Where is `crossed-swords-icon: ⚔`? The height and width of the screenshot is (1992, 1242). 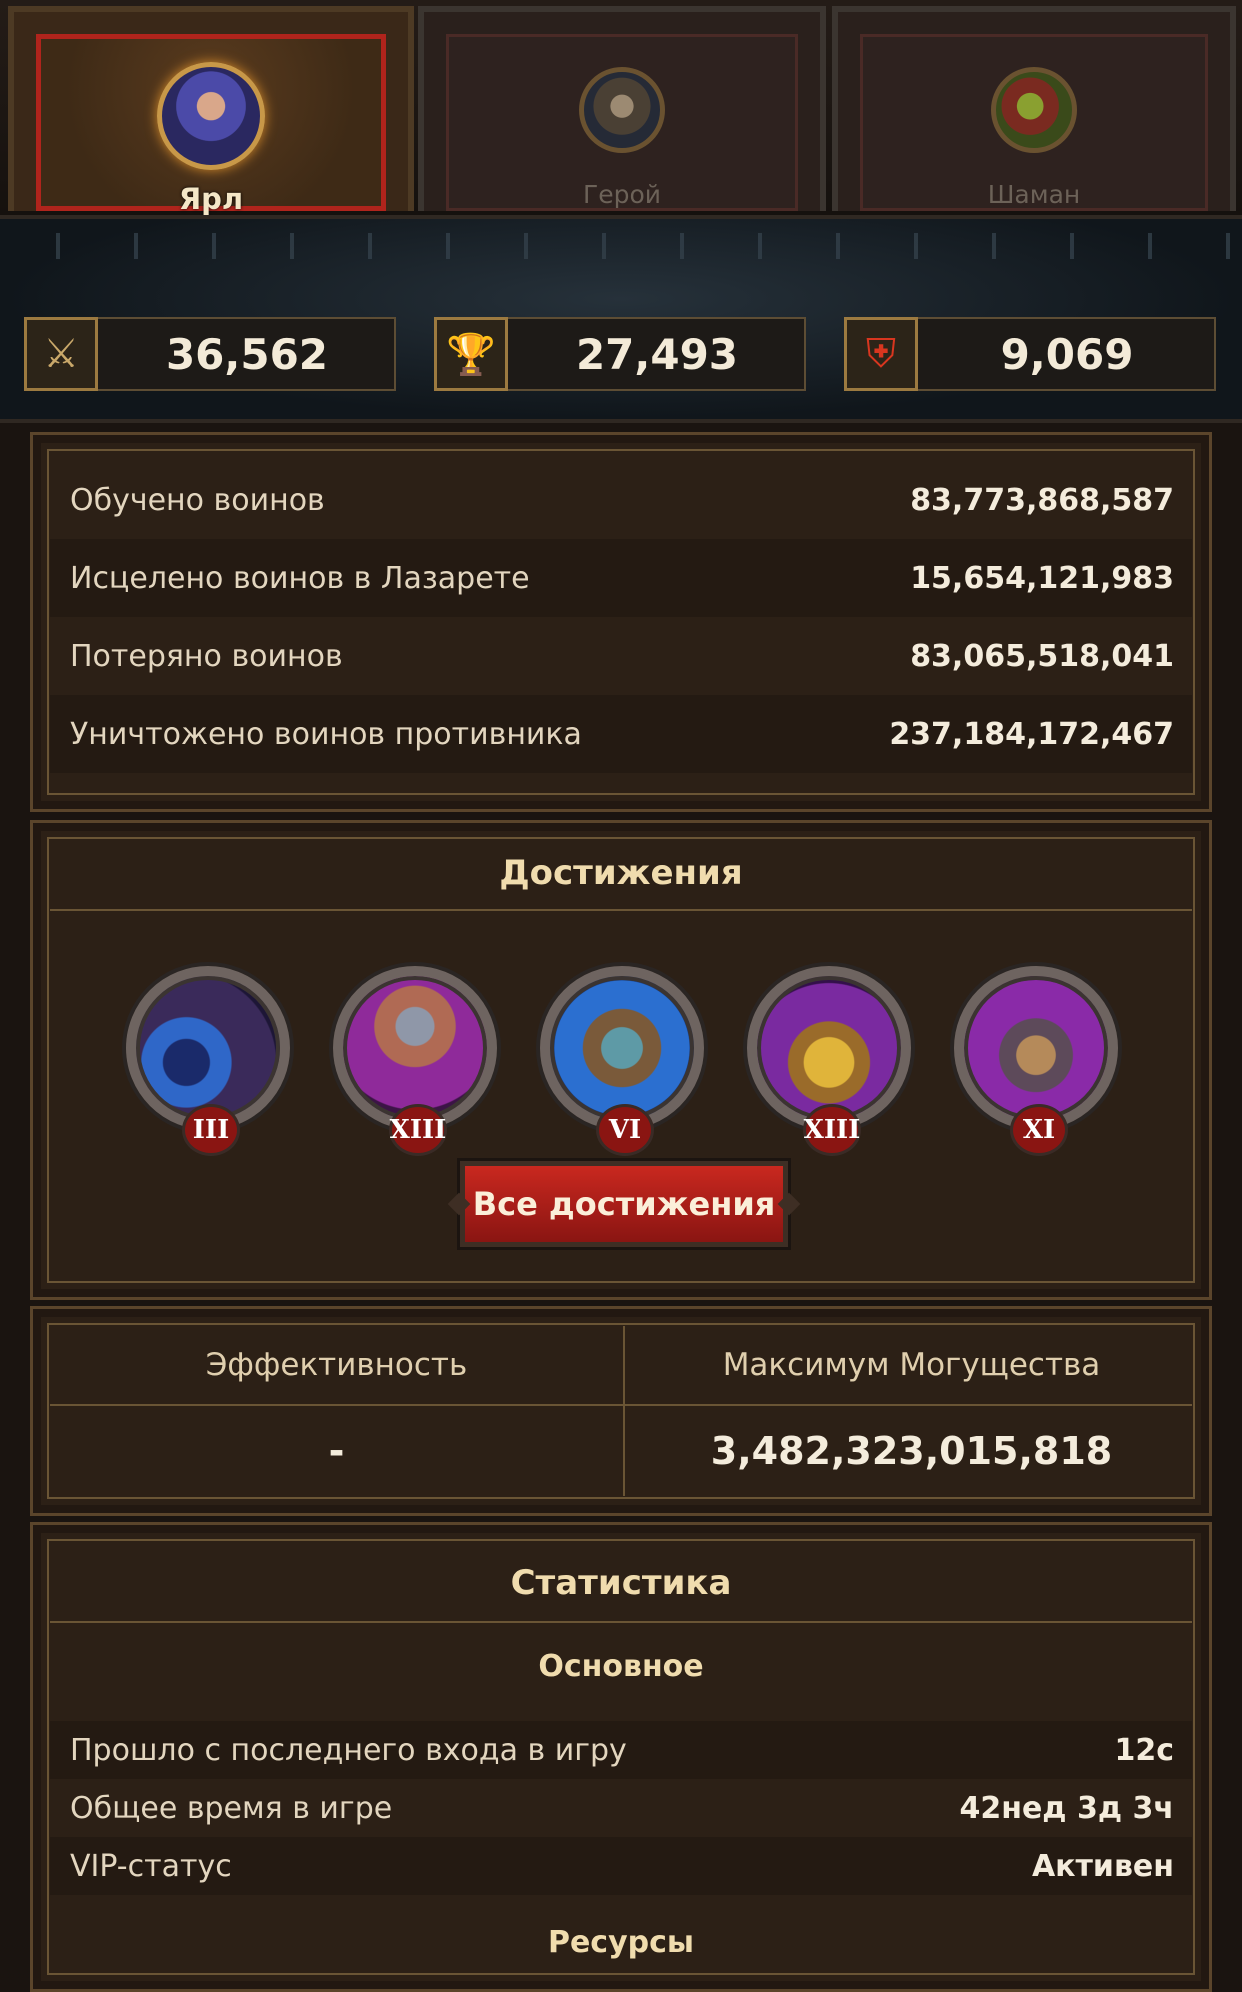
crossed-swords-icon: ⚔ is located at coordinates (61, 354).